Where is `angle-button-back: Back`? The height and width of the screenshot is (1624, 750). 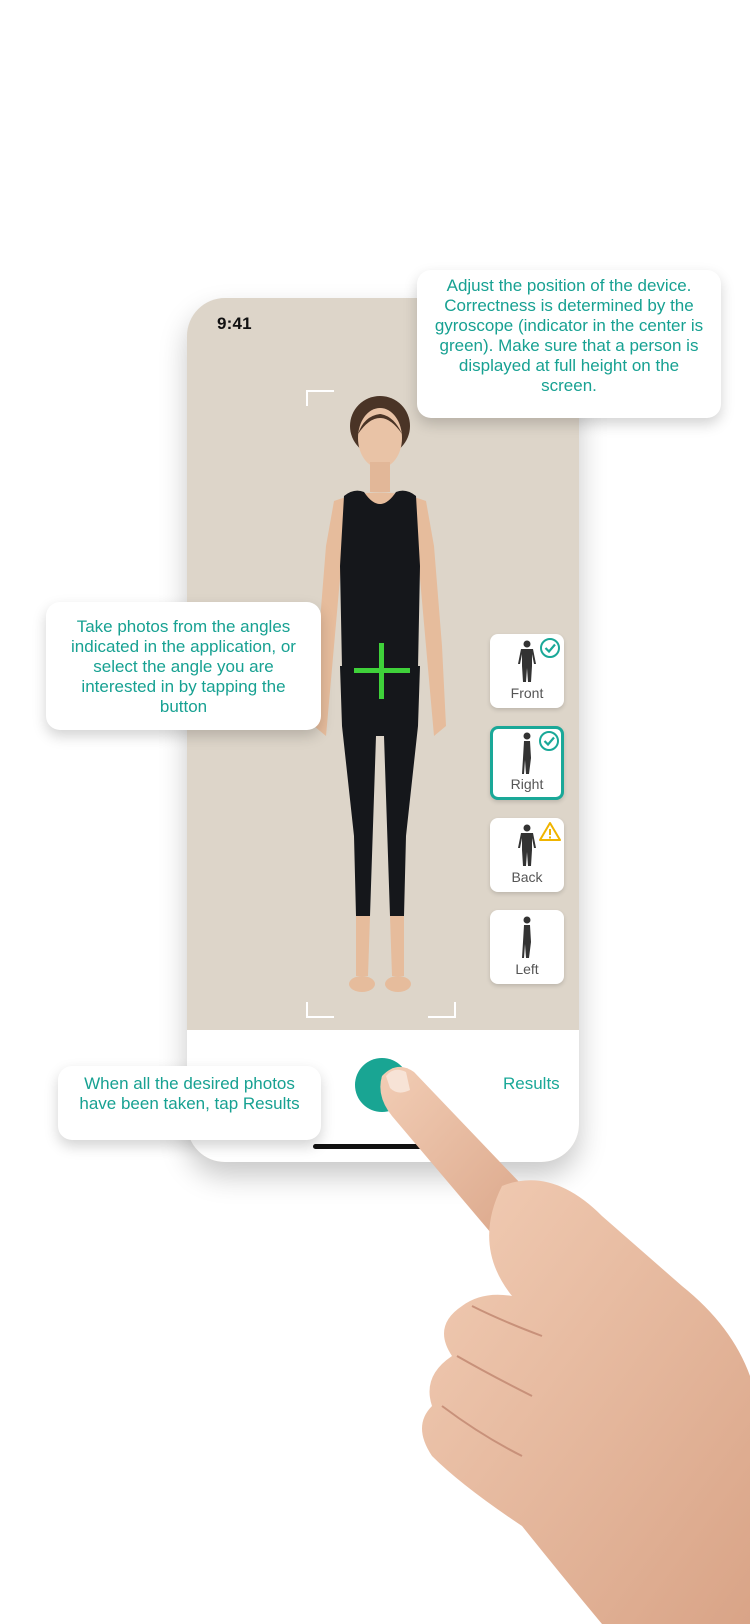 angle-button-back: Back is located at coordinates (527, 855).